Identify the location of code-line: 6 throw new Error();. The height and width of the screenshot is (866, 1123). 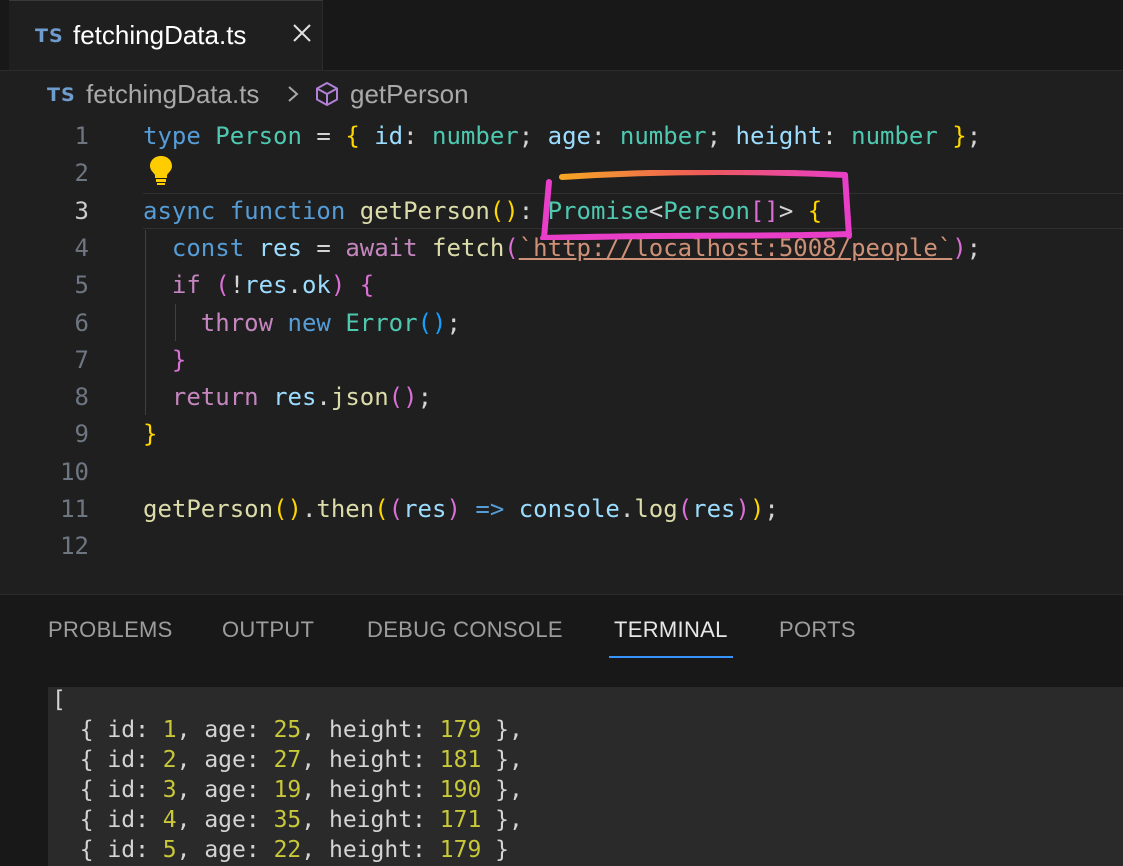
(561, 323).